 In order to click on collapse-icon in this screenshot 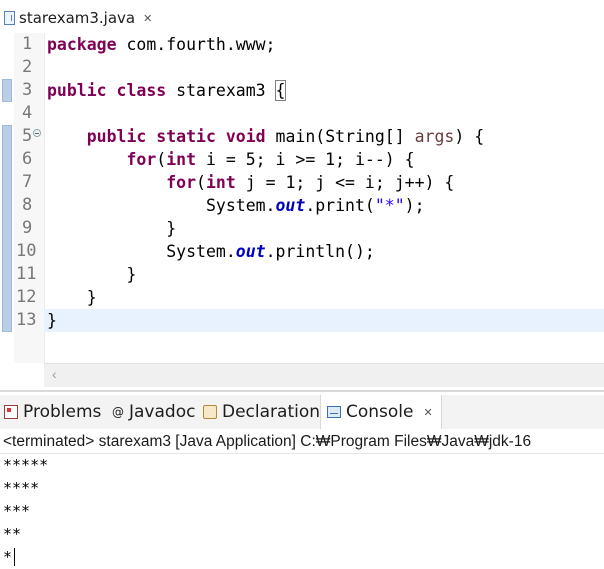, I will do `click(37, 133)`.